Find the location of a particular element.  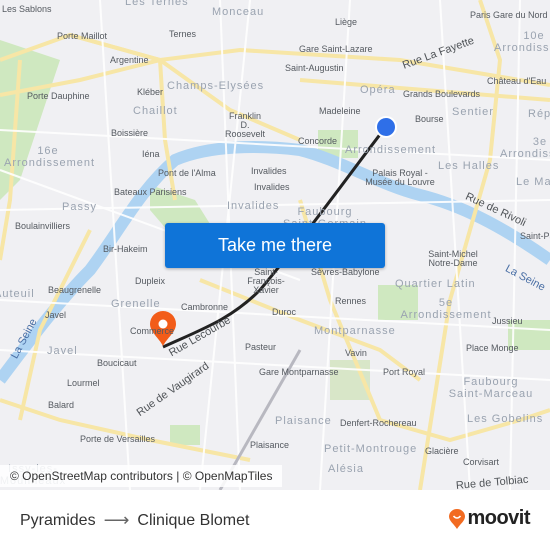

district-label: Passy is located at coordinates (79, 207).